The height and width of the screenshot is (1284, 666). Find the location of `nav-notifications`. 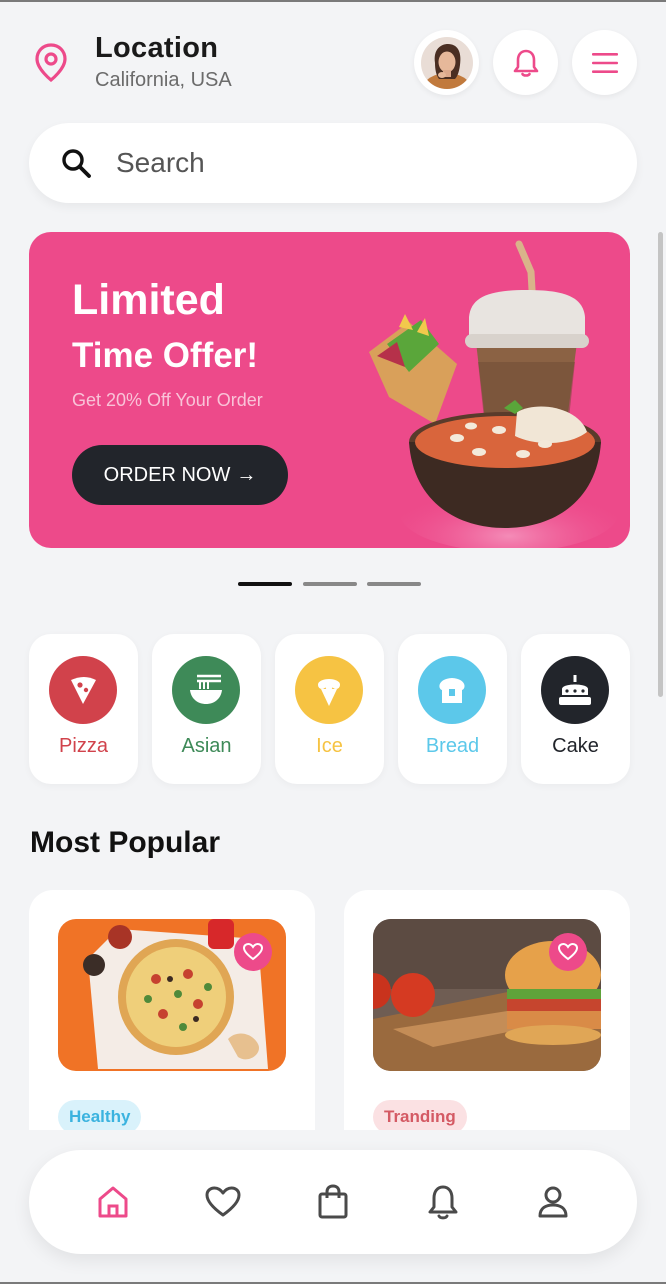

nav-notifications is located at coordinates (443, 1202).